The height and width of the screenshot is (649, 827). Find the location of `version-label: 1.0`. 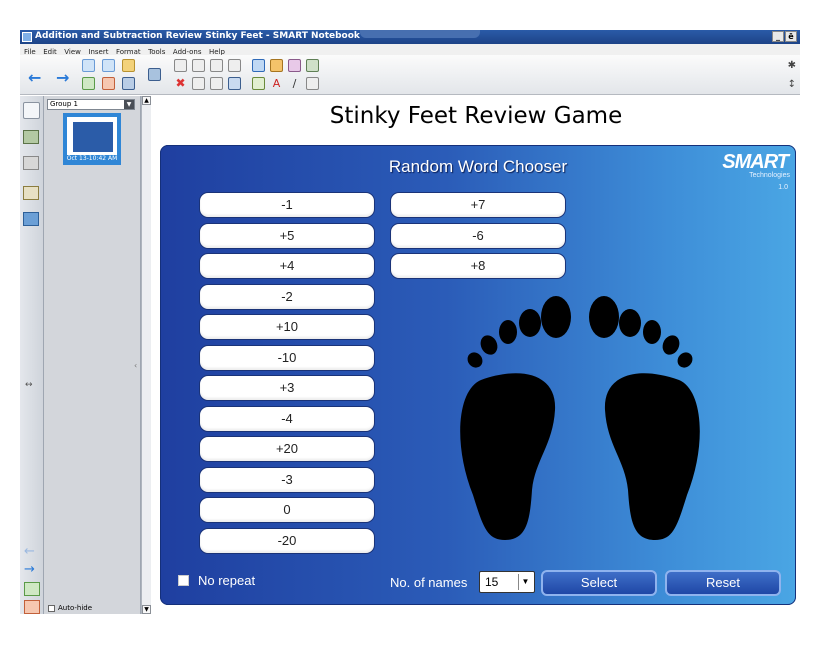

version-label: 1.0 is located at coordinates (783, 187).